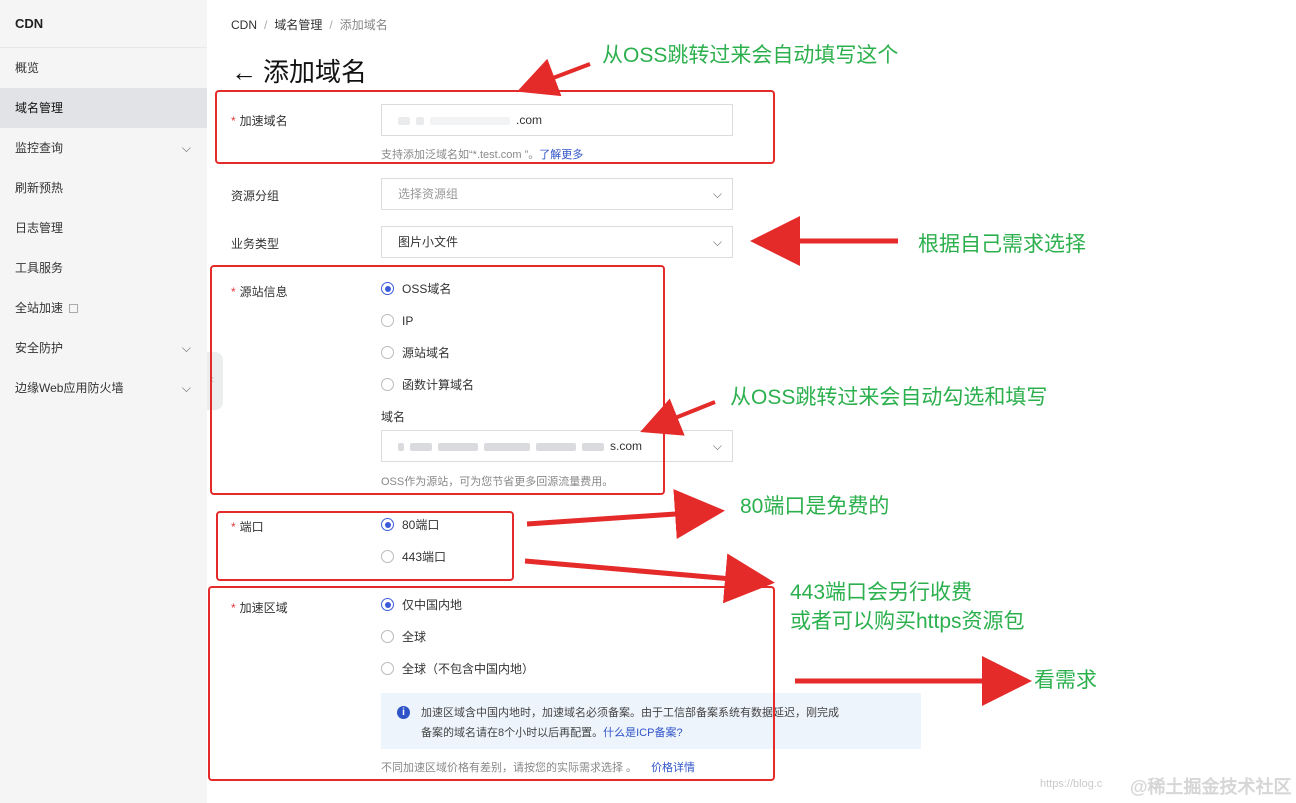 The image size is (1296, 803). Describe the element at coordinates (815, 506) in the screenshot. I see `note-port-80: 80端口是免费的` at that location.